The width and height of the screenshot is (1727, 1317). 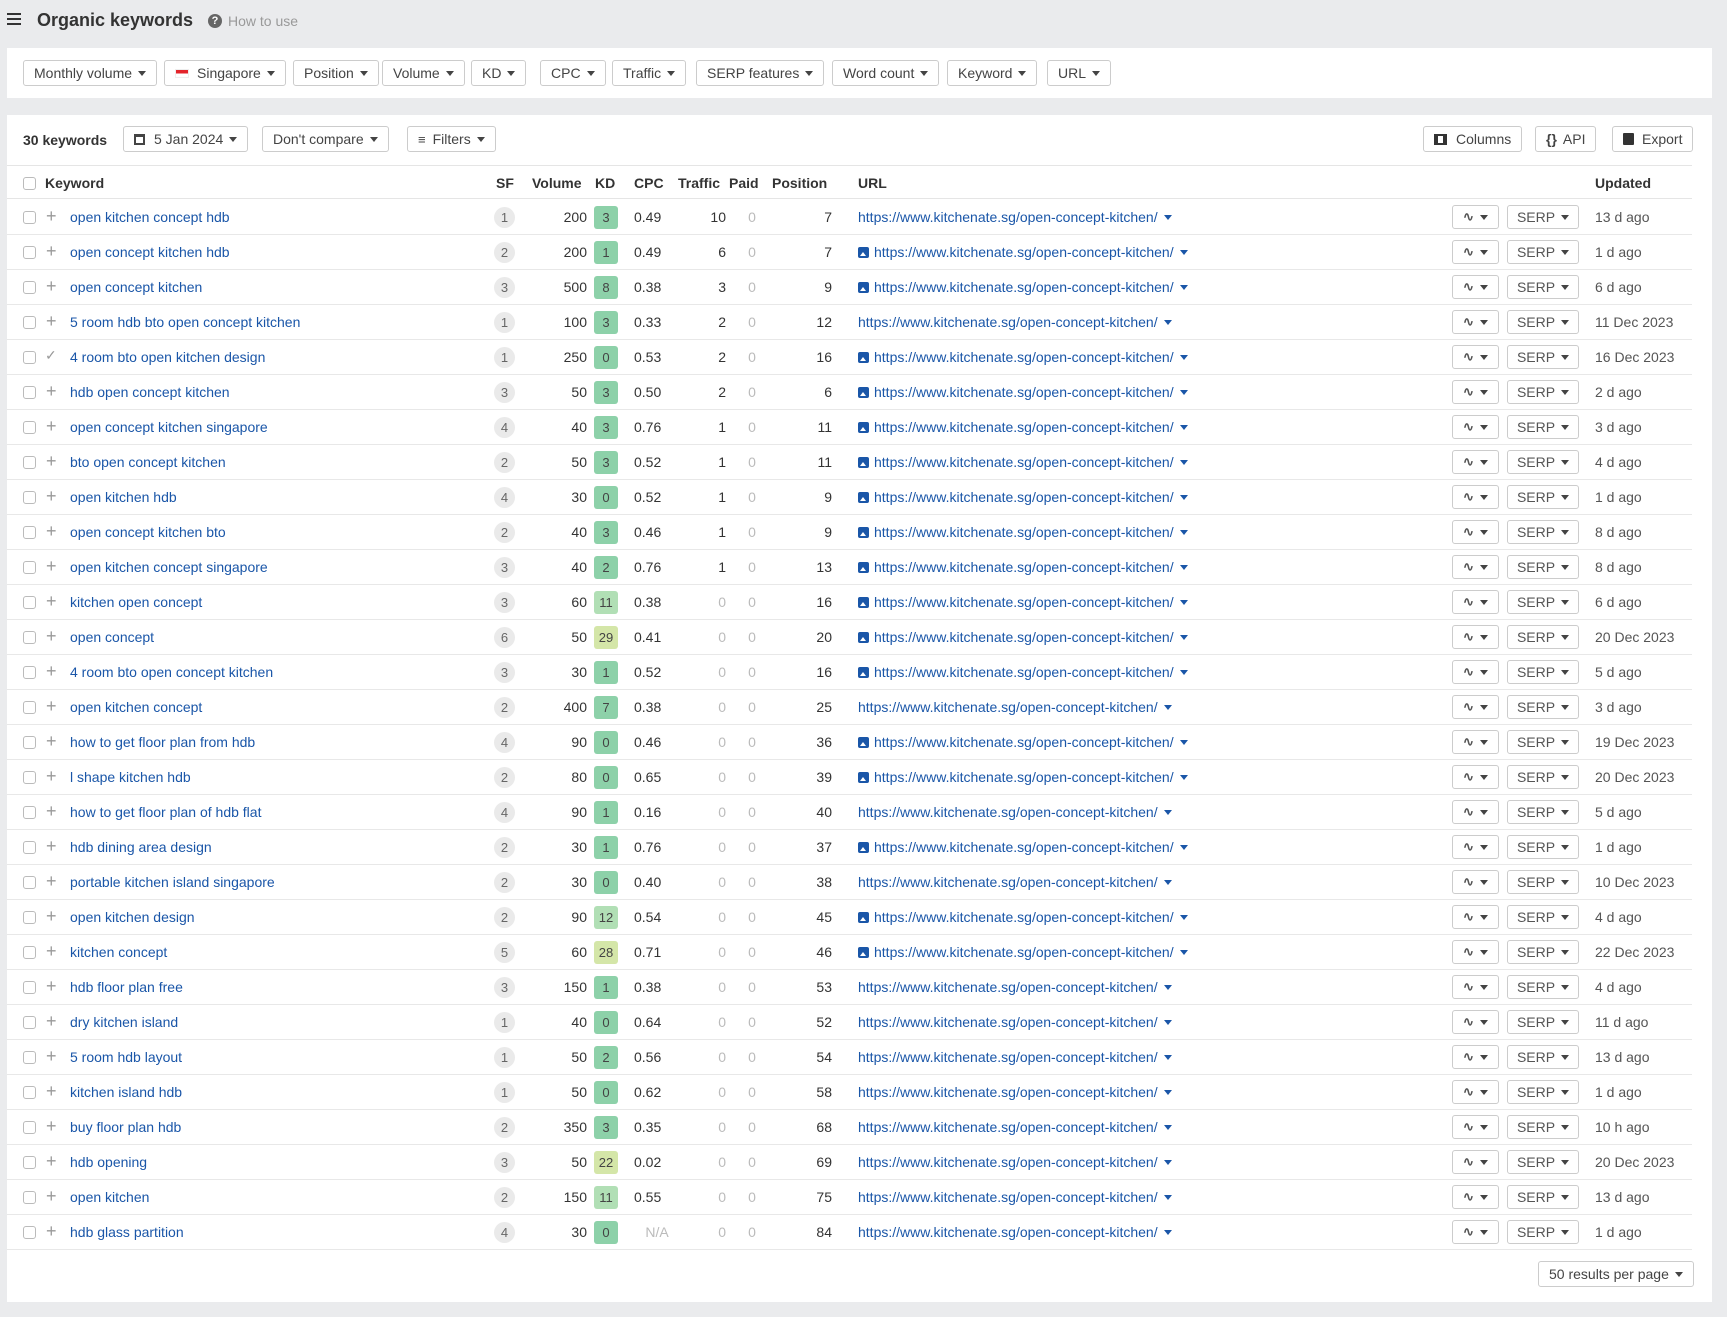 What do you see at coordinates (51, 355) in the screenshot?
I see `added-check-icon: ✓` at bounding box center [51, 355].